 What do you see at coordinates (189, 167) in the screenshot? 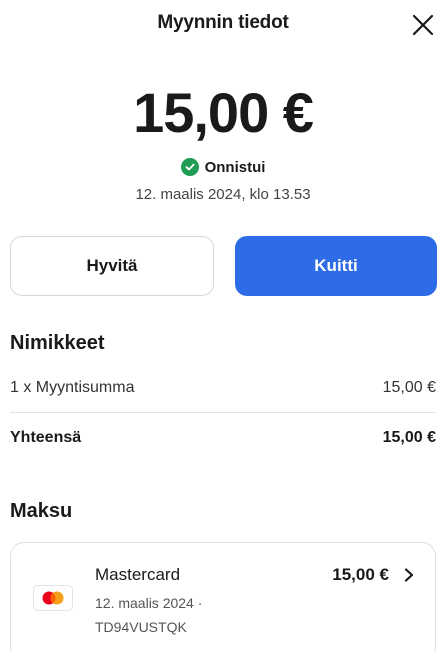
I see `check-circle-icon` at bounding box center [189, 167].